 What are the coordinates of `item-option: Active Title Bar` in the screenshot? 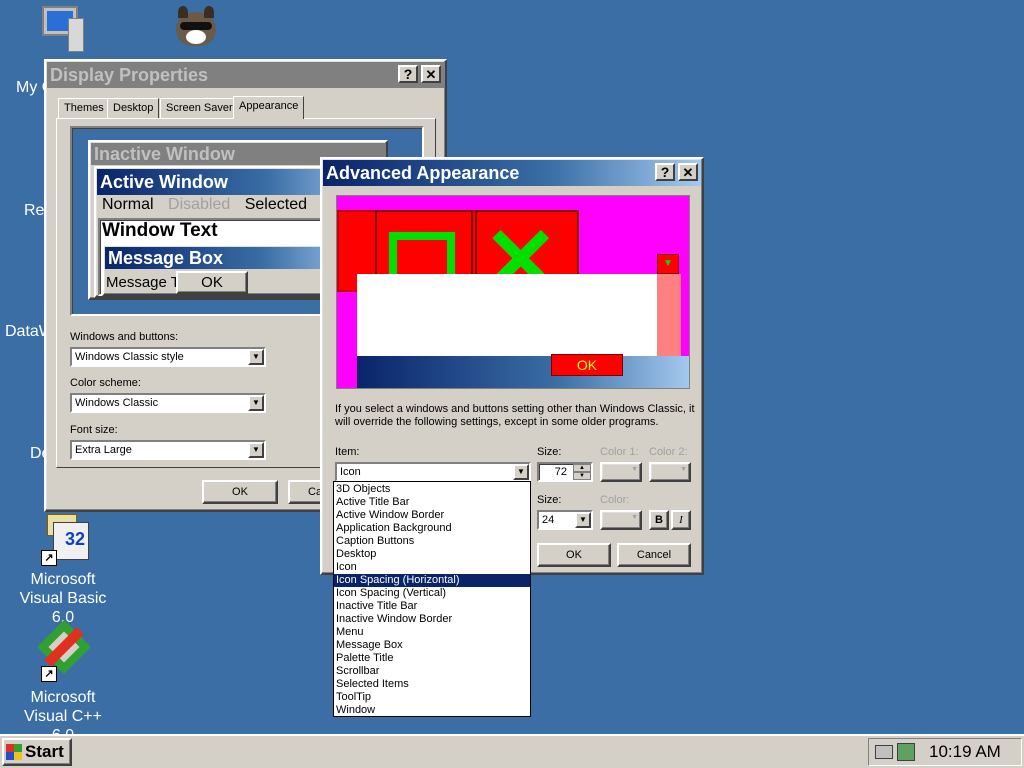 It's located at (432, 502).